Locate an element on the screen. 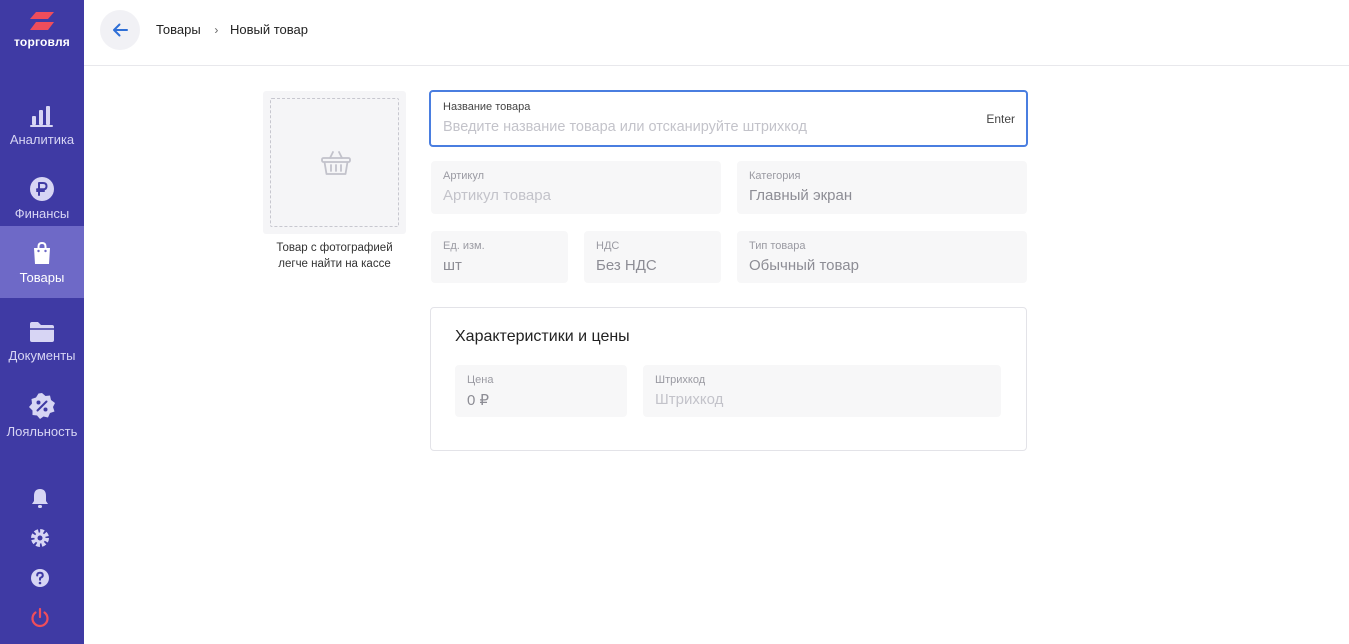 The width and height of the screenshot is (1349, 644). field-label: Штрихкод is located at coordinates (680, 380).